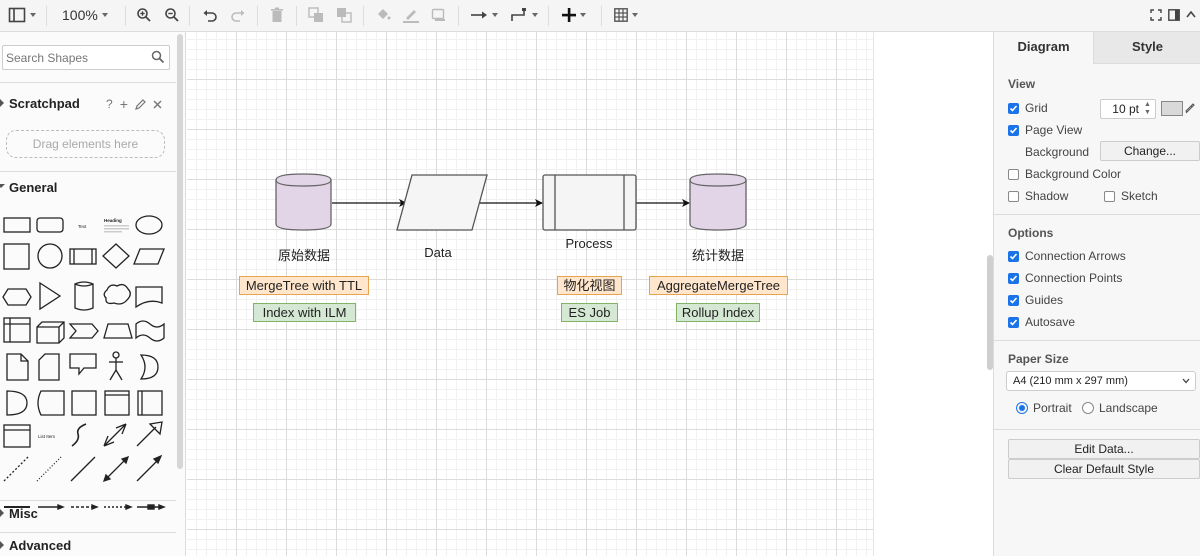  I want to click on sidebar-scrollbar, so click(180, 251).